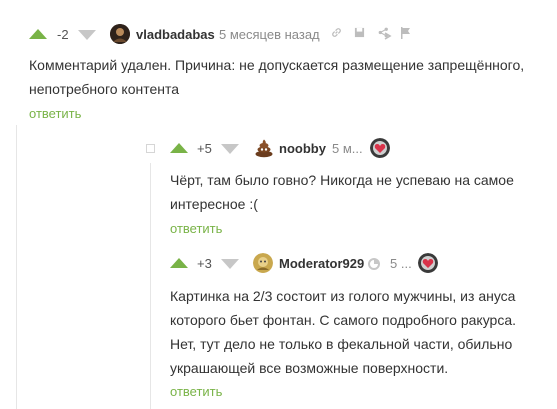 The width and height of the screenshot is (557, 409). I want to click on comment-text-line: непотребного контента, so click(104, 89).